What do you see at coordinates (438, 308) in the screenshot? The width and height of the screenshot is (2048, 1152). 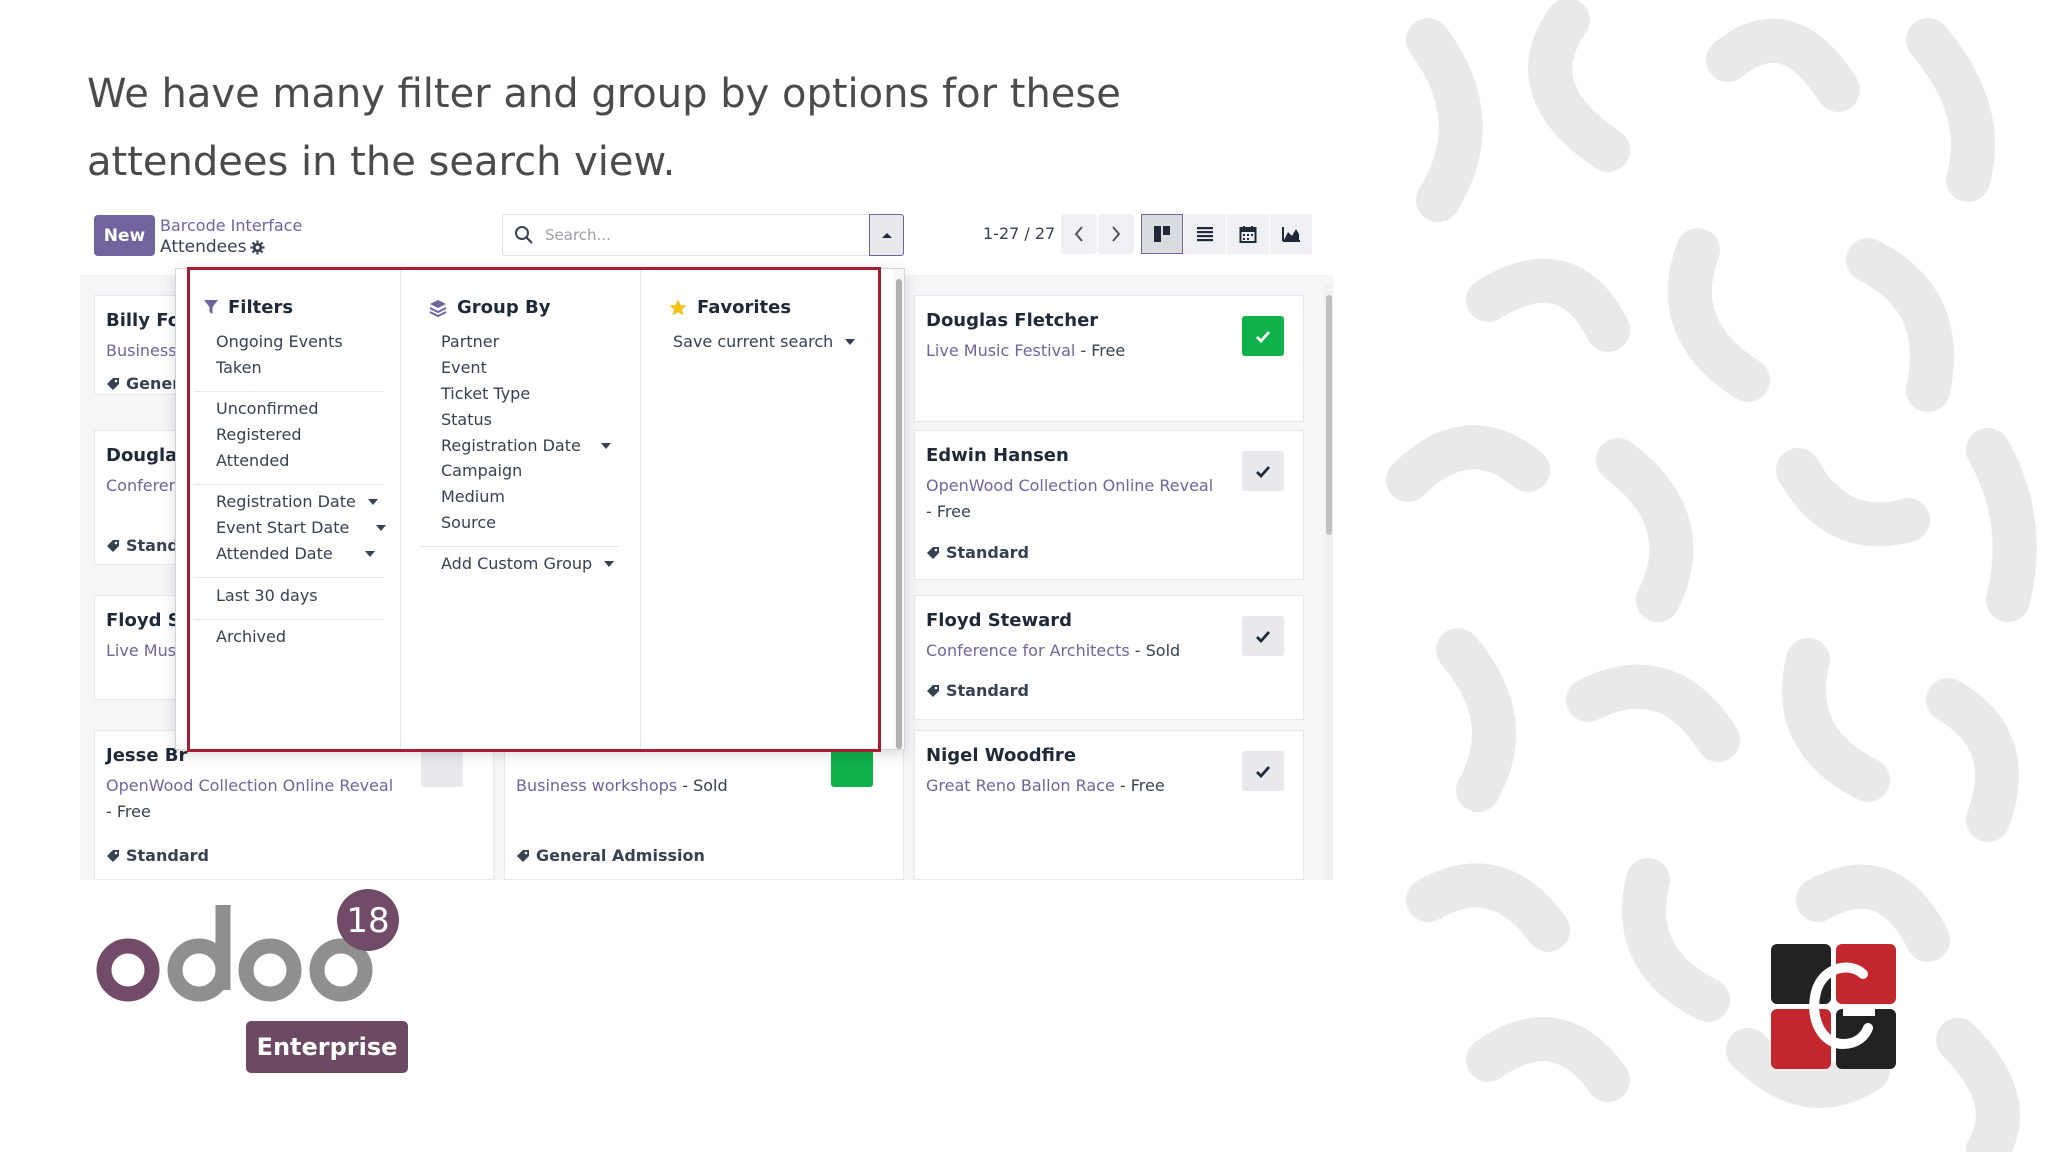 I see `layers-icon` at bounding box center [438, 308].